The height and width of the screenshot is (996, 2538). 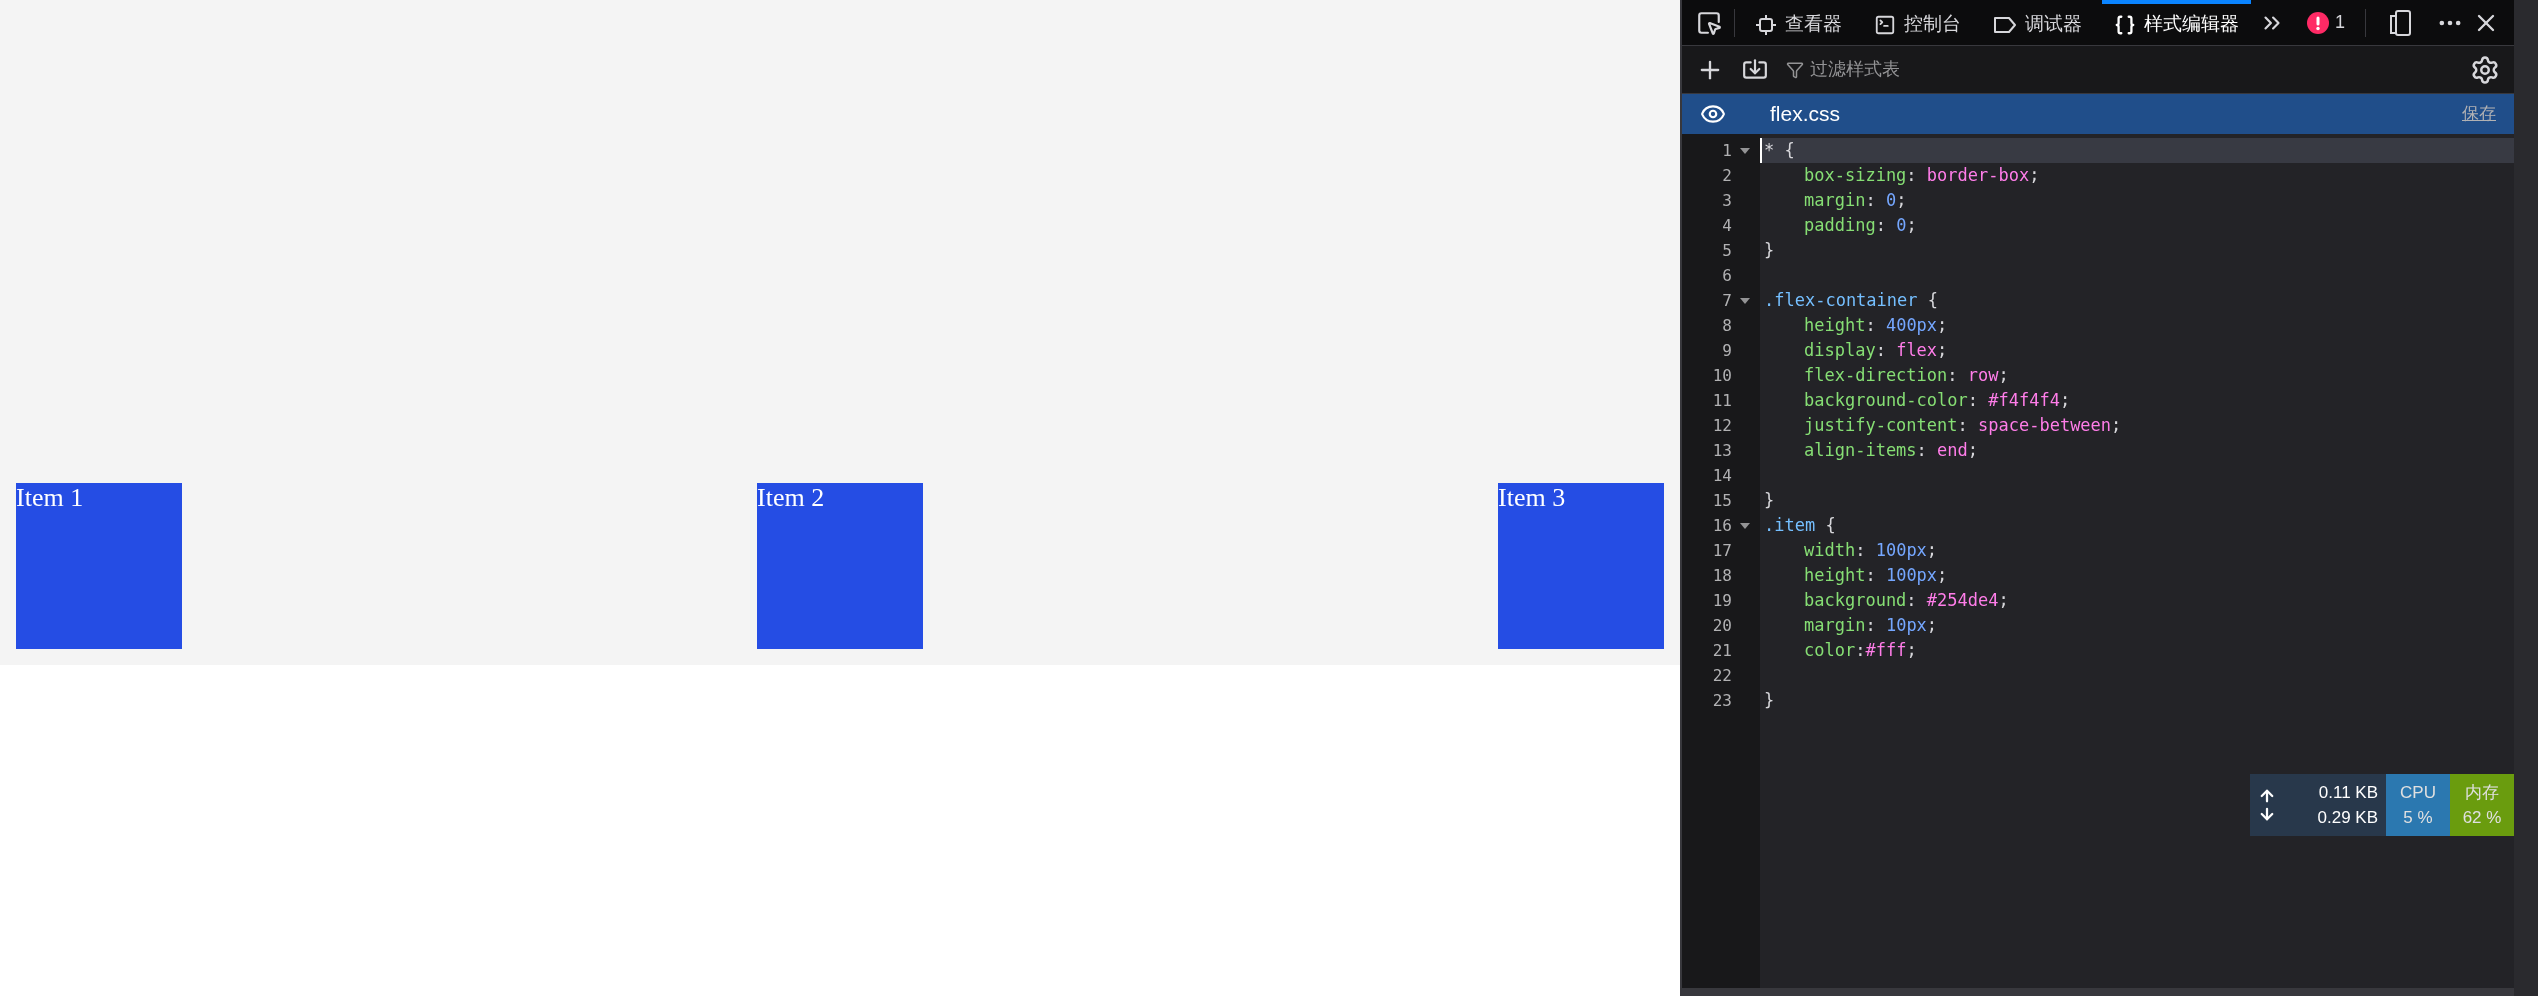 I want to click on download-speed: 0.29 KB, so click(x=2347, y=818).